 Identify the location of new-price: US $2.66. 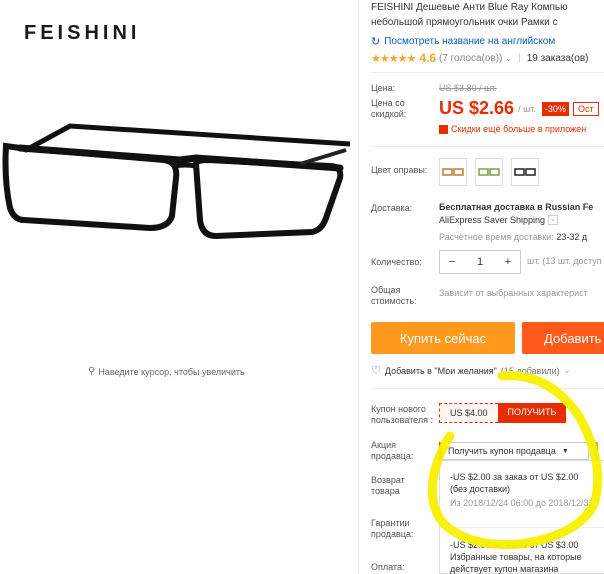
(477, 108).